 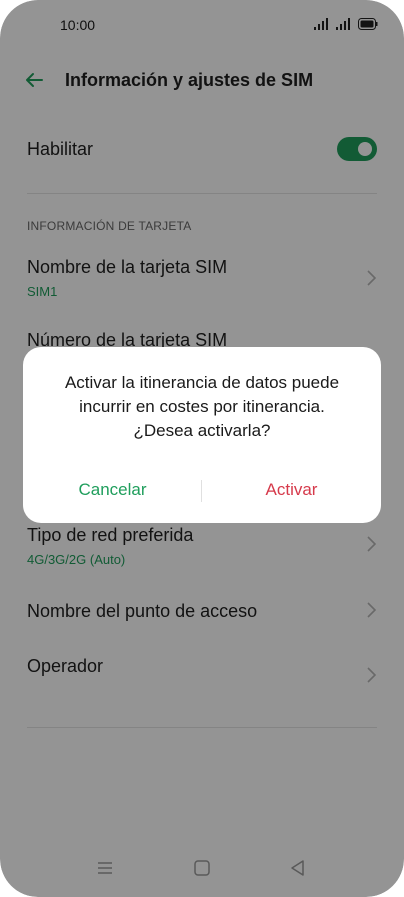 I want to click on cancel-button: Cancelar, so click(x=112, y=490).